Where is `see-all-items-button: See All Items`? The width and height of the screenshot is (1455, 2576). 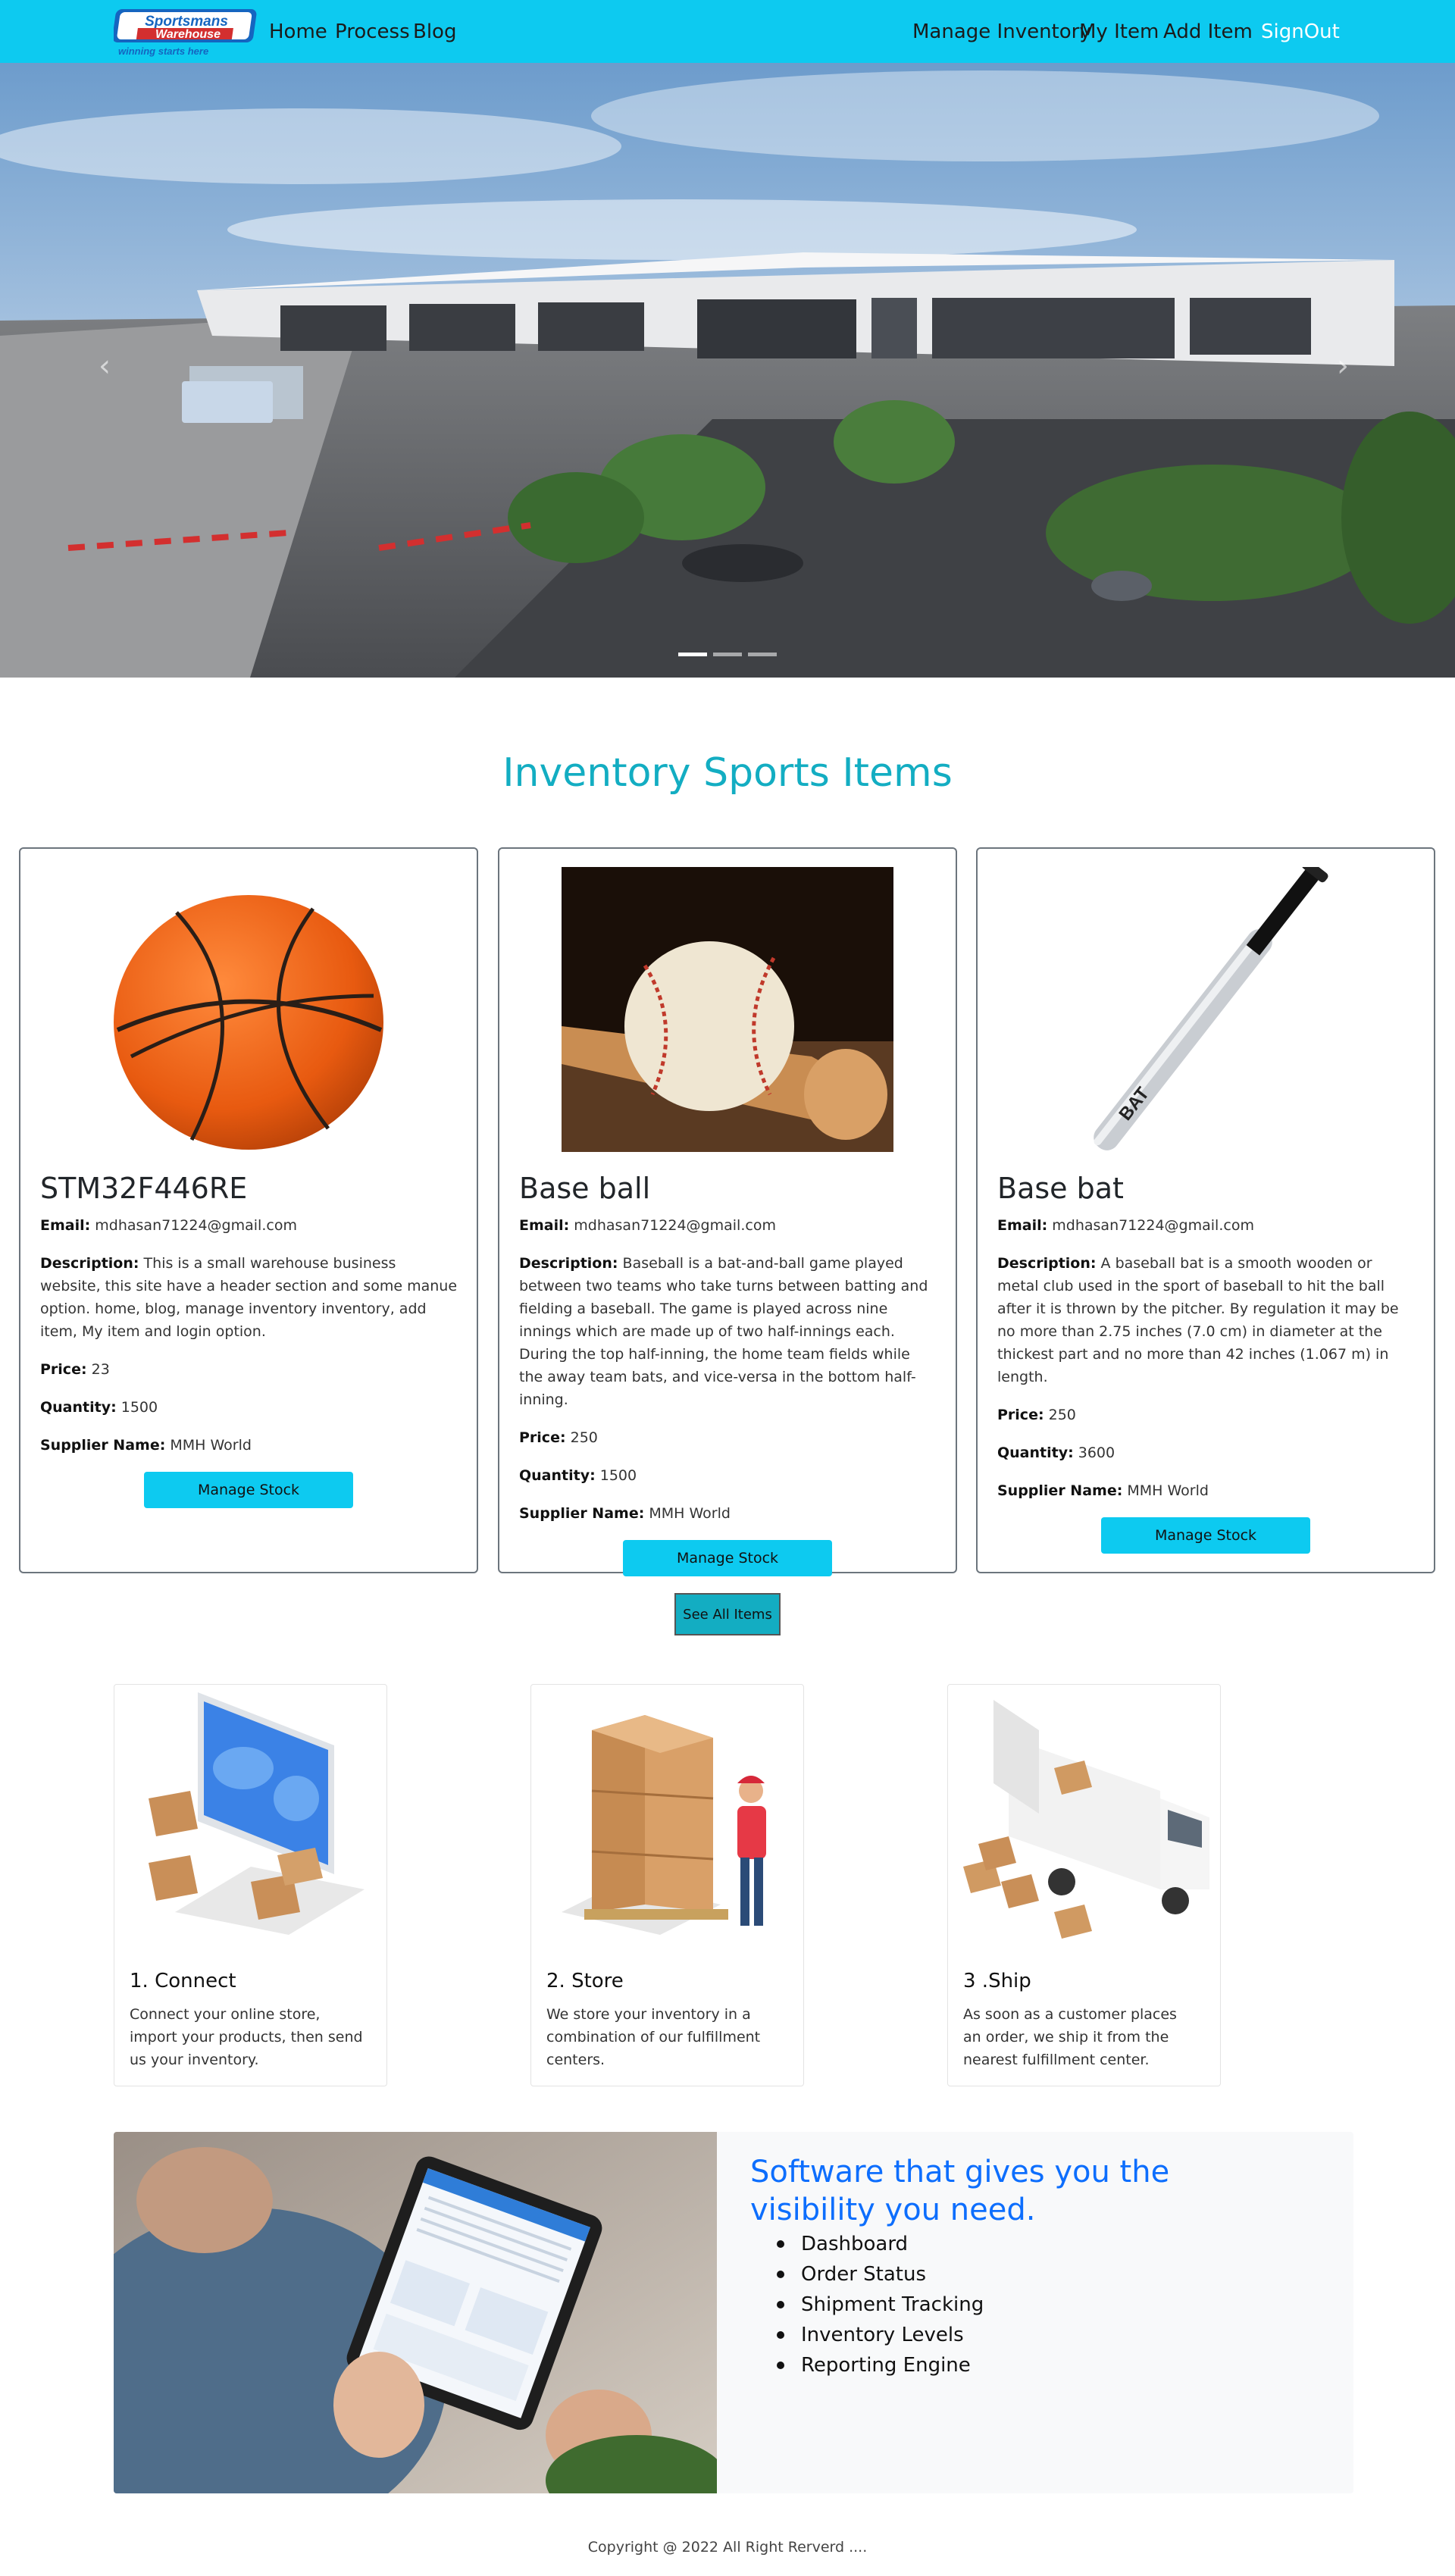 see-all-items-button: See All Items is located at coordinates (727, 1614).